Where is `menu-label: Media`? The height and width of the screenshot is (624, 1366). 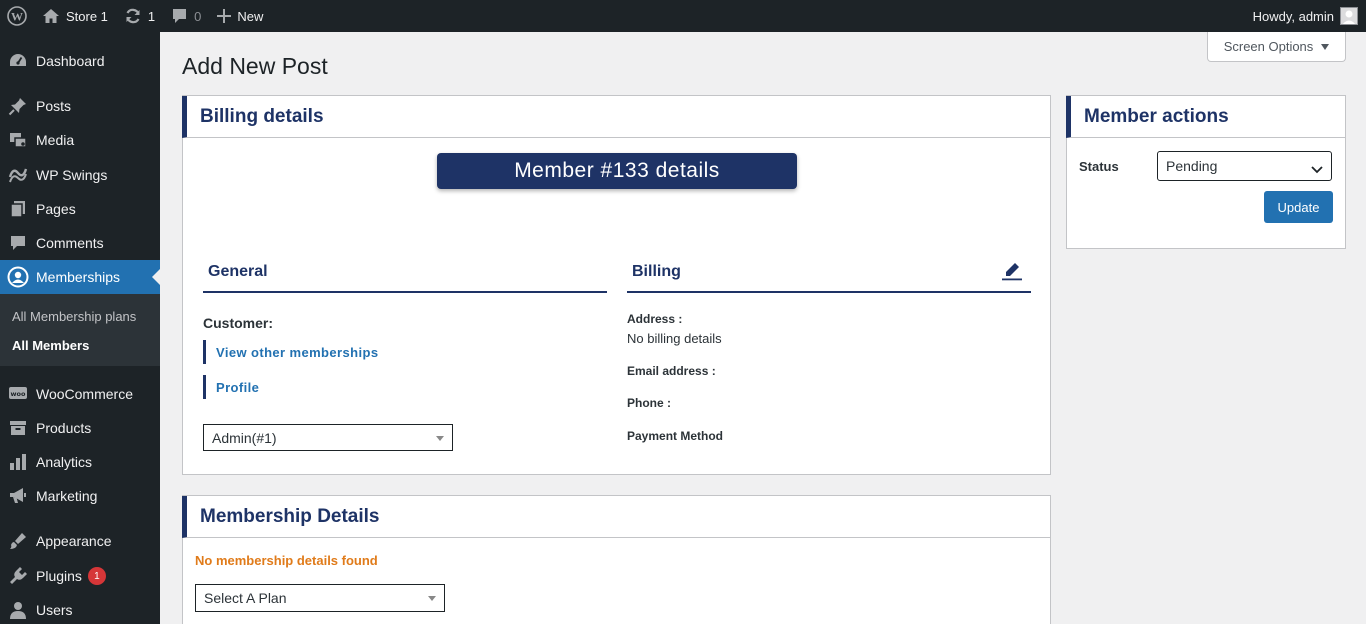
menu-label: Media is located at coordinates (55, 140).